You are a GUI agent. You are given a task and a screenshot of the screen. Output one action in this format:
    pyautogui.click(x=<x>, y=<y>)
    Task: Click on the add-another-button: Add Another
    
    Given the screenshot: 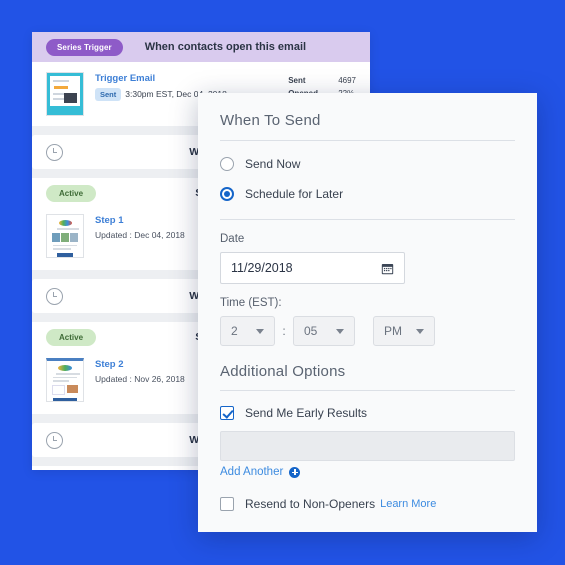 What is the action you would take?
    pyautogui.click(x=367, y=472)
    